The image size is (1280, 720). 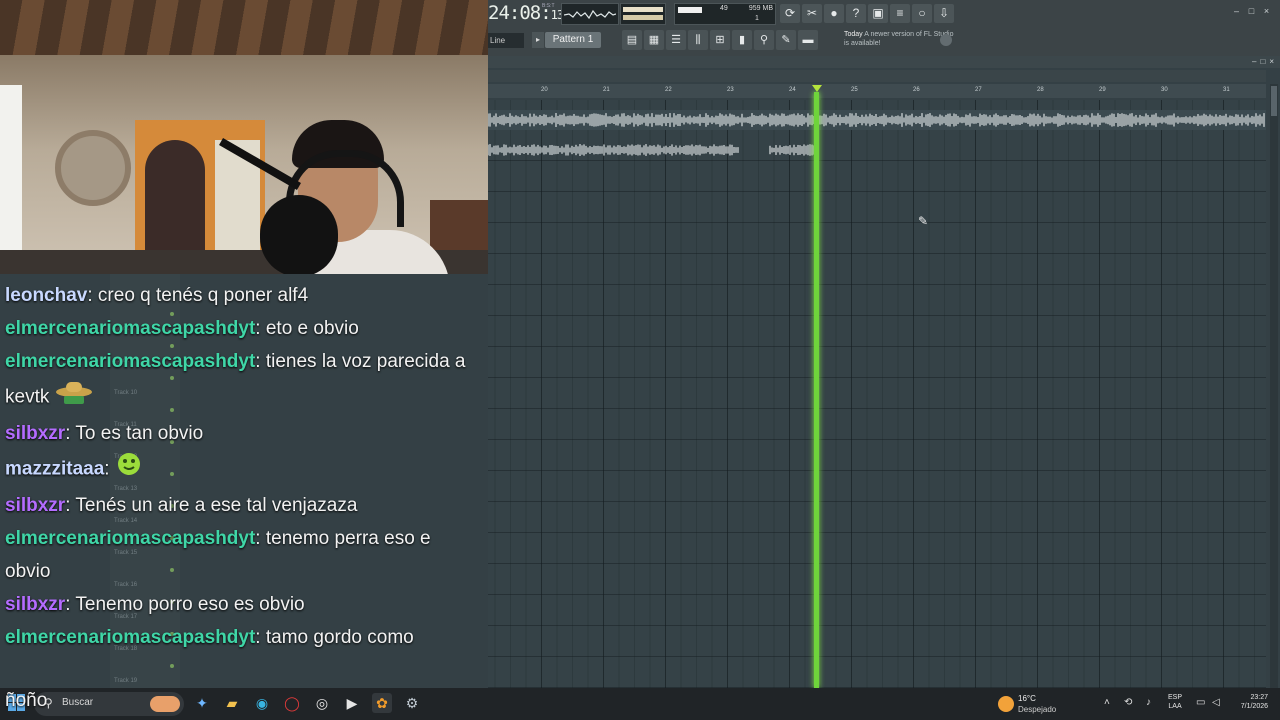 I want to click on audio-clip-vocal, so click(x=653, y=150).